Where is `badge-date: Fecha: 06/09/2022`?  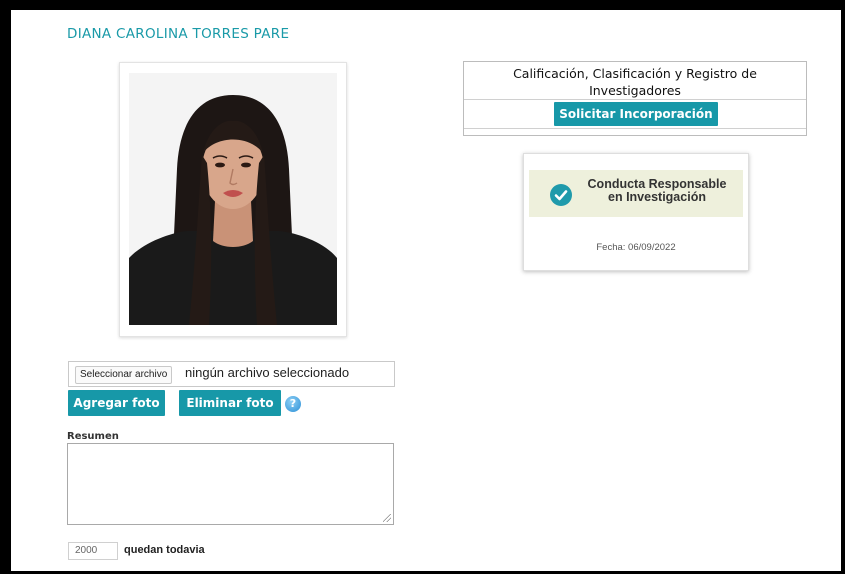
badge-date: Fecha: 06/09/2022 is located at coordinates (636, 247).